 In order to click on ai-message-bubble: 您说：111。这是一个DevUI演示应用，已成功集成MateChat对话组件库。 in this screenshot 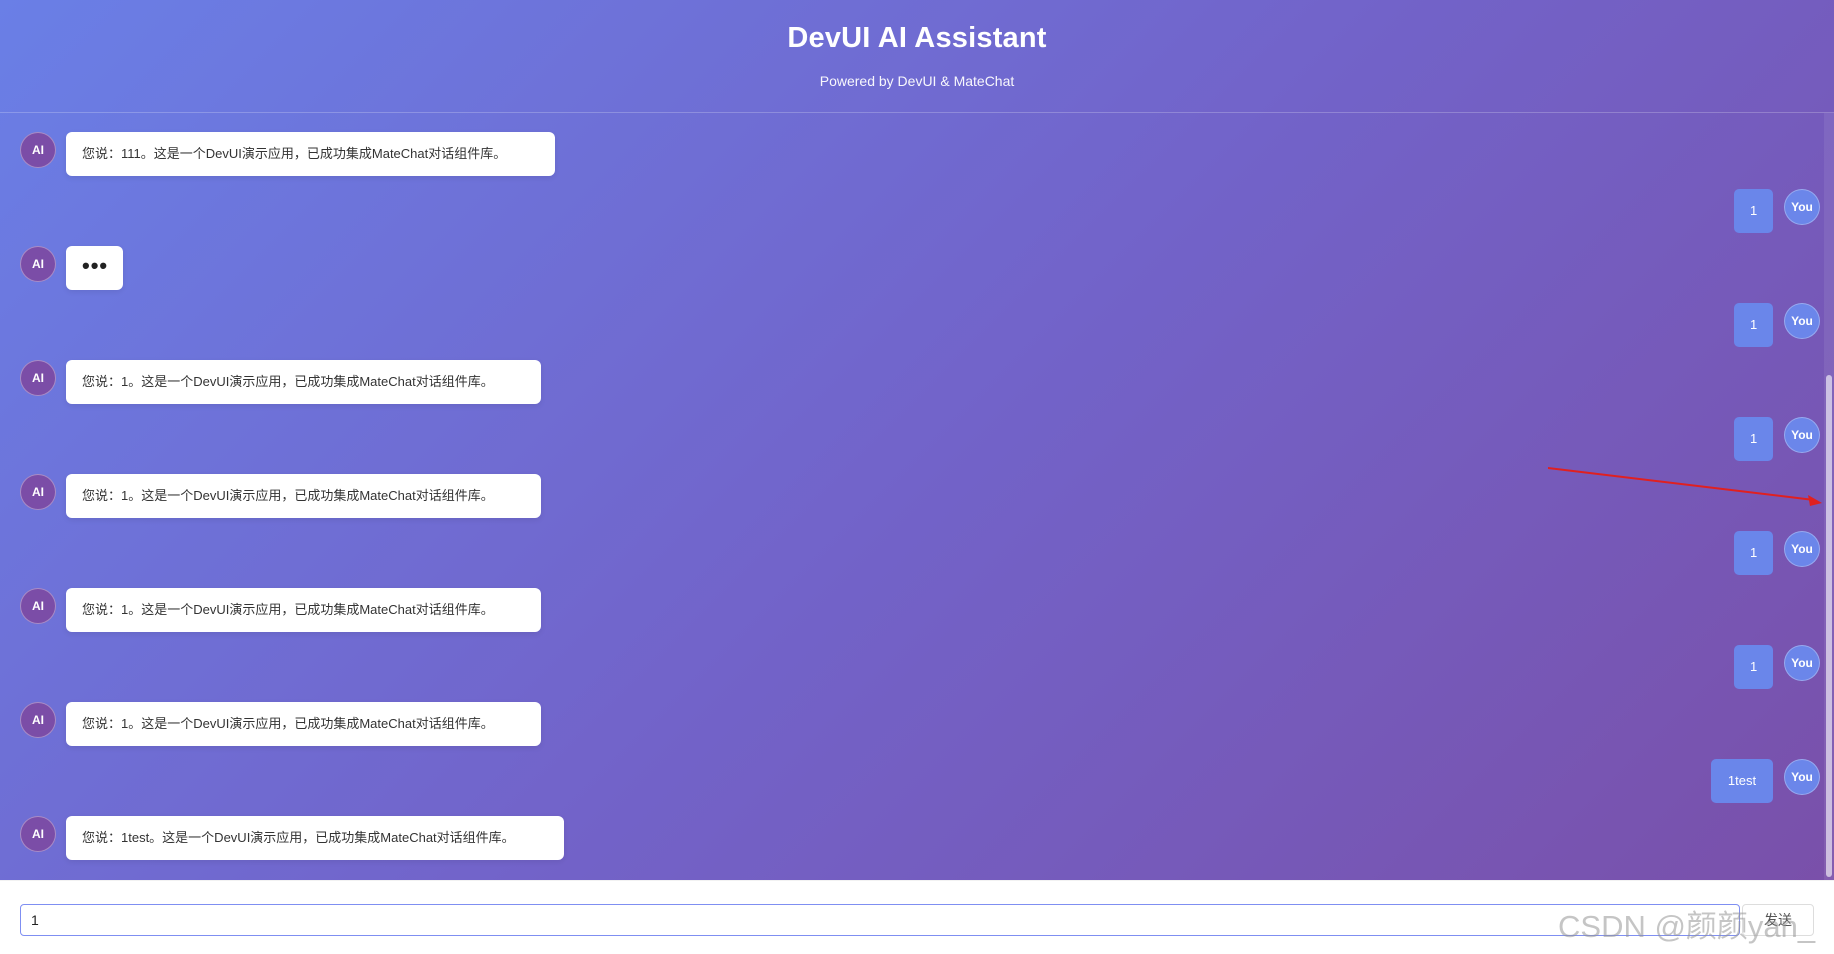, I will do `click(310, 154)`.